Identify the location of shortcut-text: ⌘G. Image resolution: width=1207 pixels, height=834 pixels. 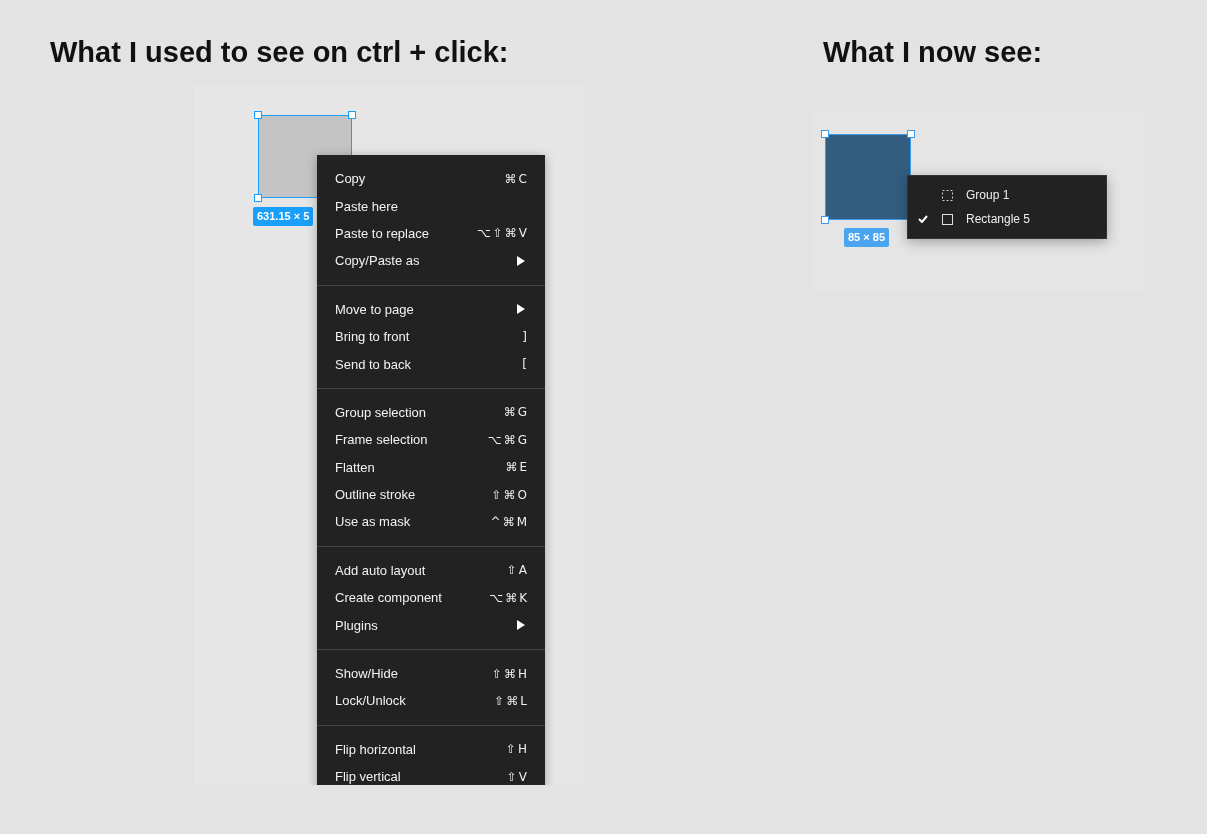
(516, 412).